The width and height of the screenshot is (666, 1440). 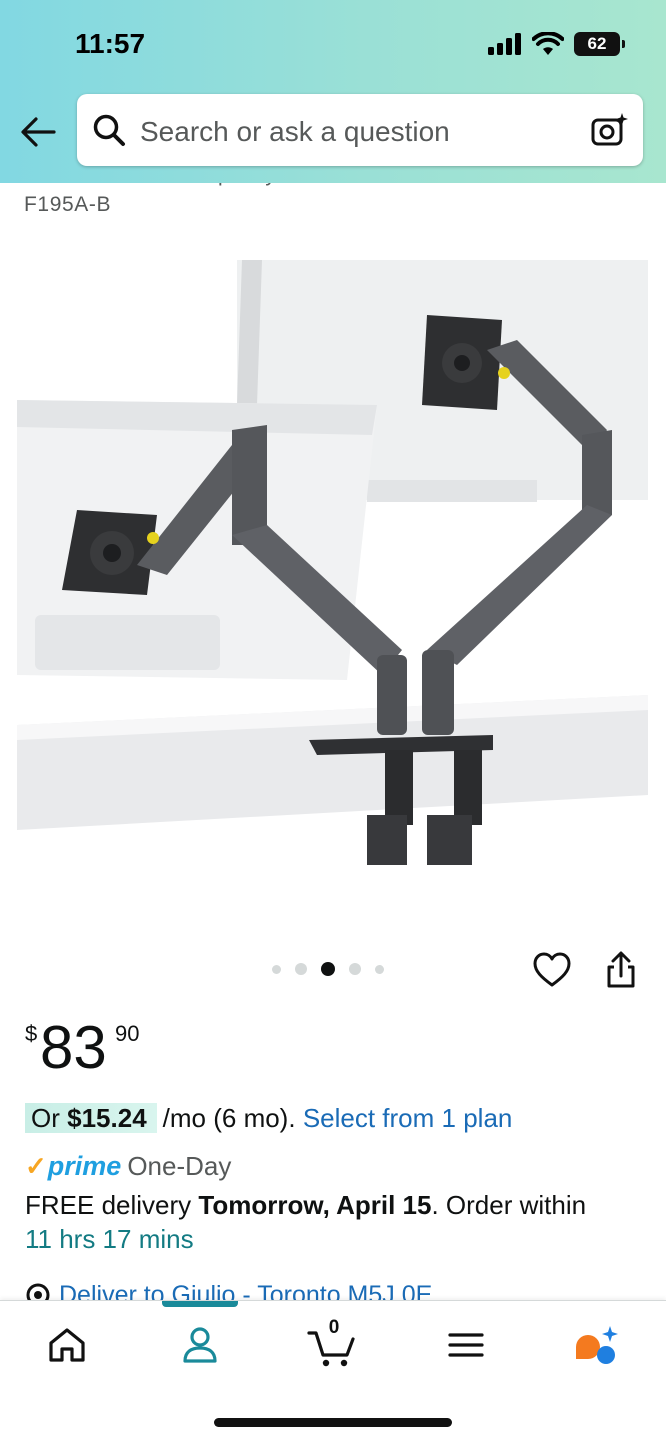 What do you see at coordinates (509, 1205) in the screenshot?
I see `order-within-text: . Order within` at bounding box center [509, 1205].